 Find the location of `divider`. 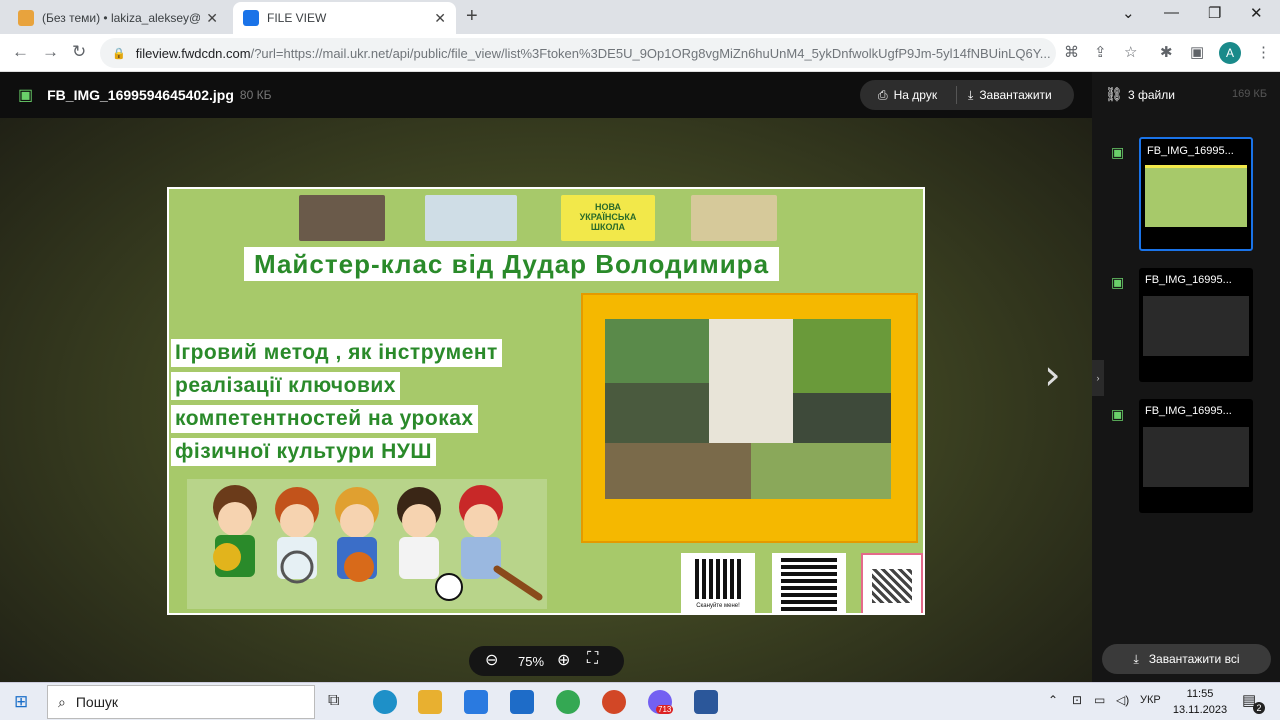

divider is located at coordinates (956, 95).